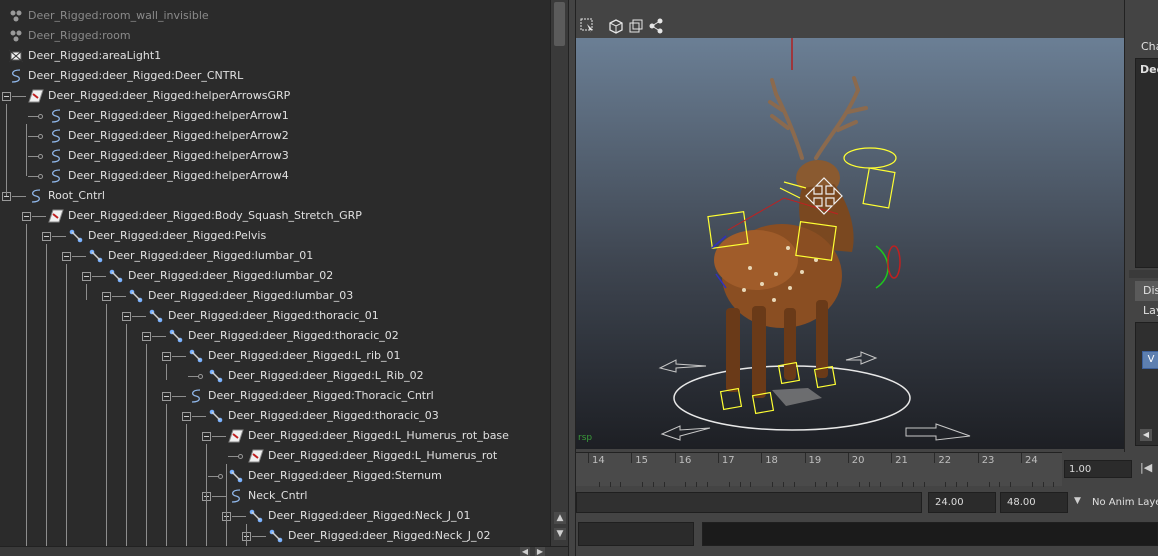  I want to click on outliner-item: Deer_Rigged:deer_Rigged:Pelvis, so click(167, 236).